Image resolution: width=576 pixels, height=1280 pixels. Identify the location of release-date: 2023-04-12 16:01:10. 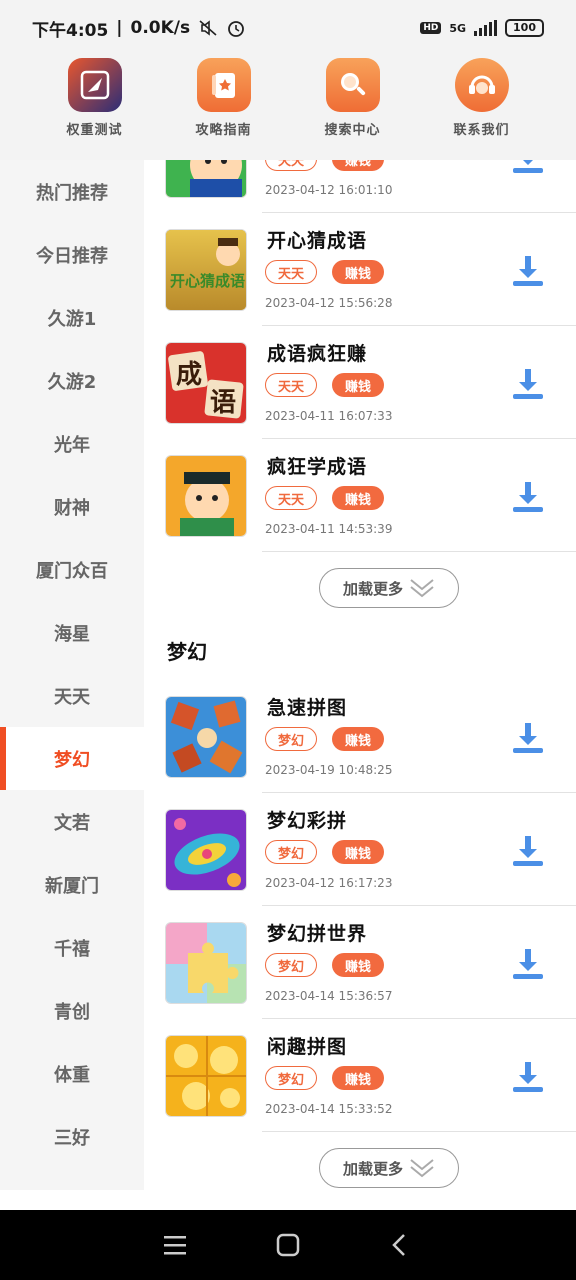
(329, 190).